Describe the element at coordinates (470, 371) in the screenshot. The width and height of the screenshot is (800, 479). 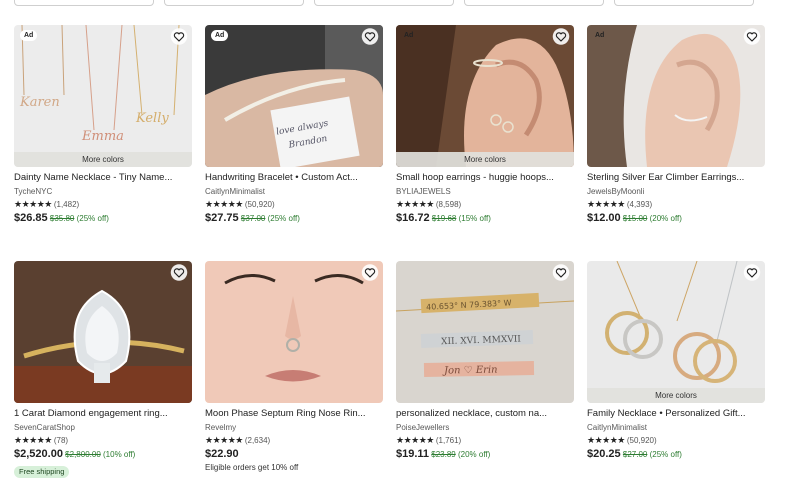
I see `svg-text: Jon ♡ Erin` at that location.